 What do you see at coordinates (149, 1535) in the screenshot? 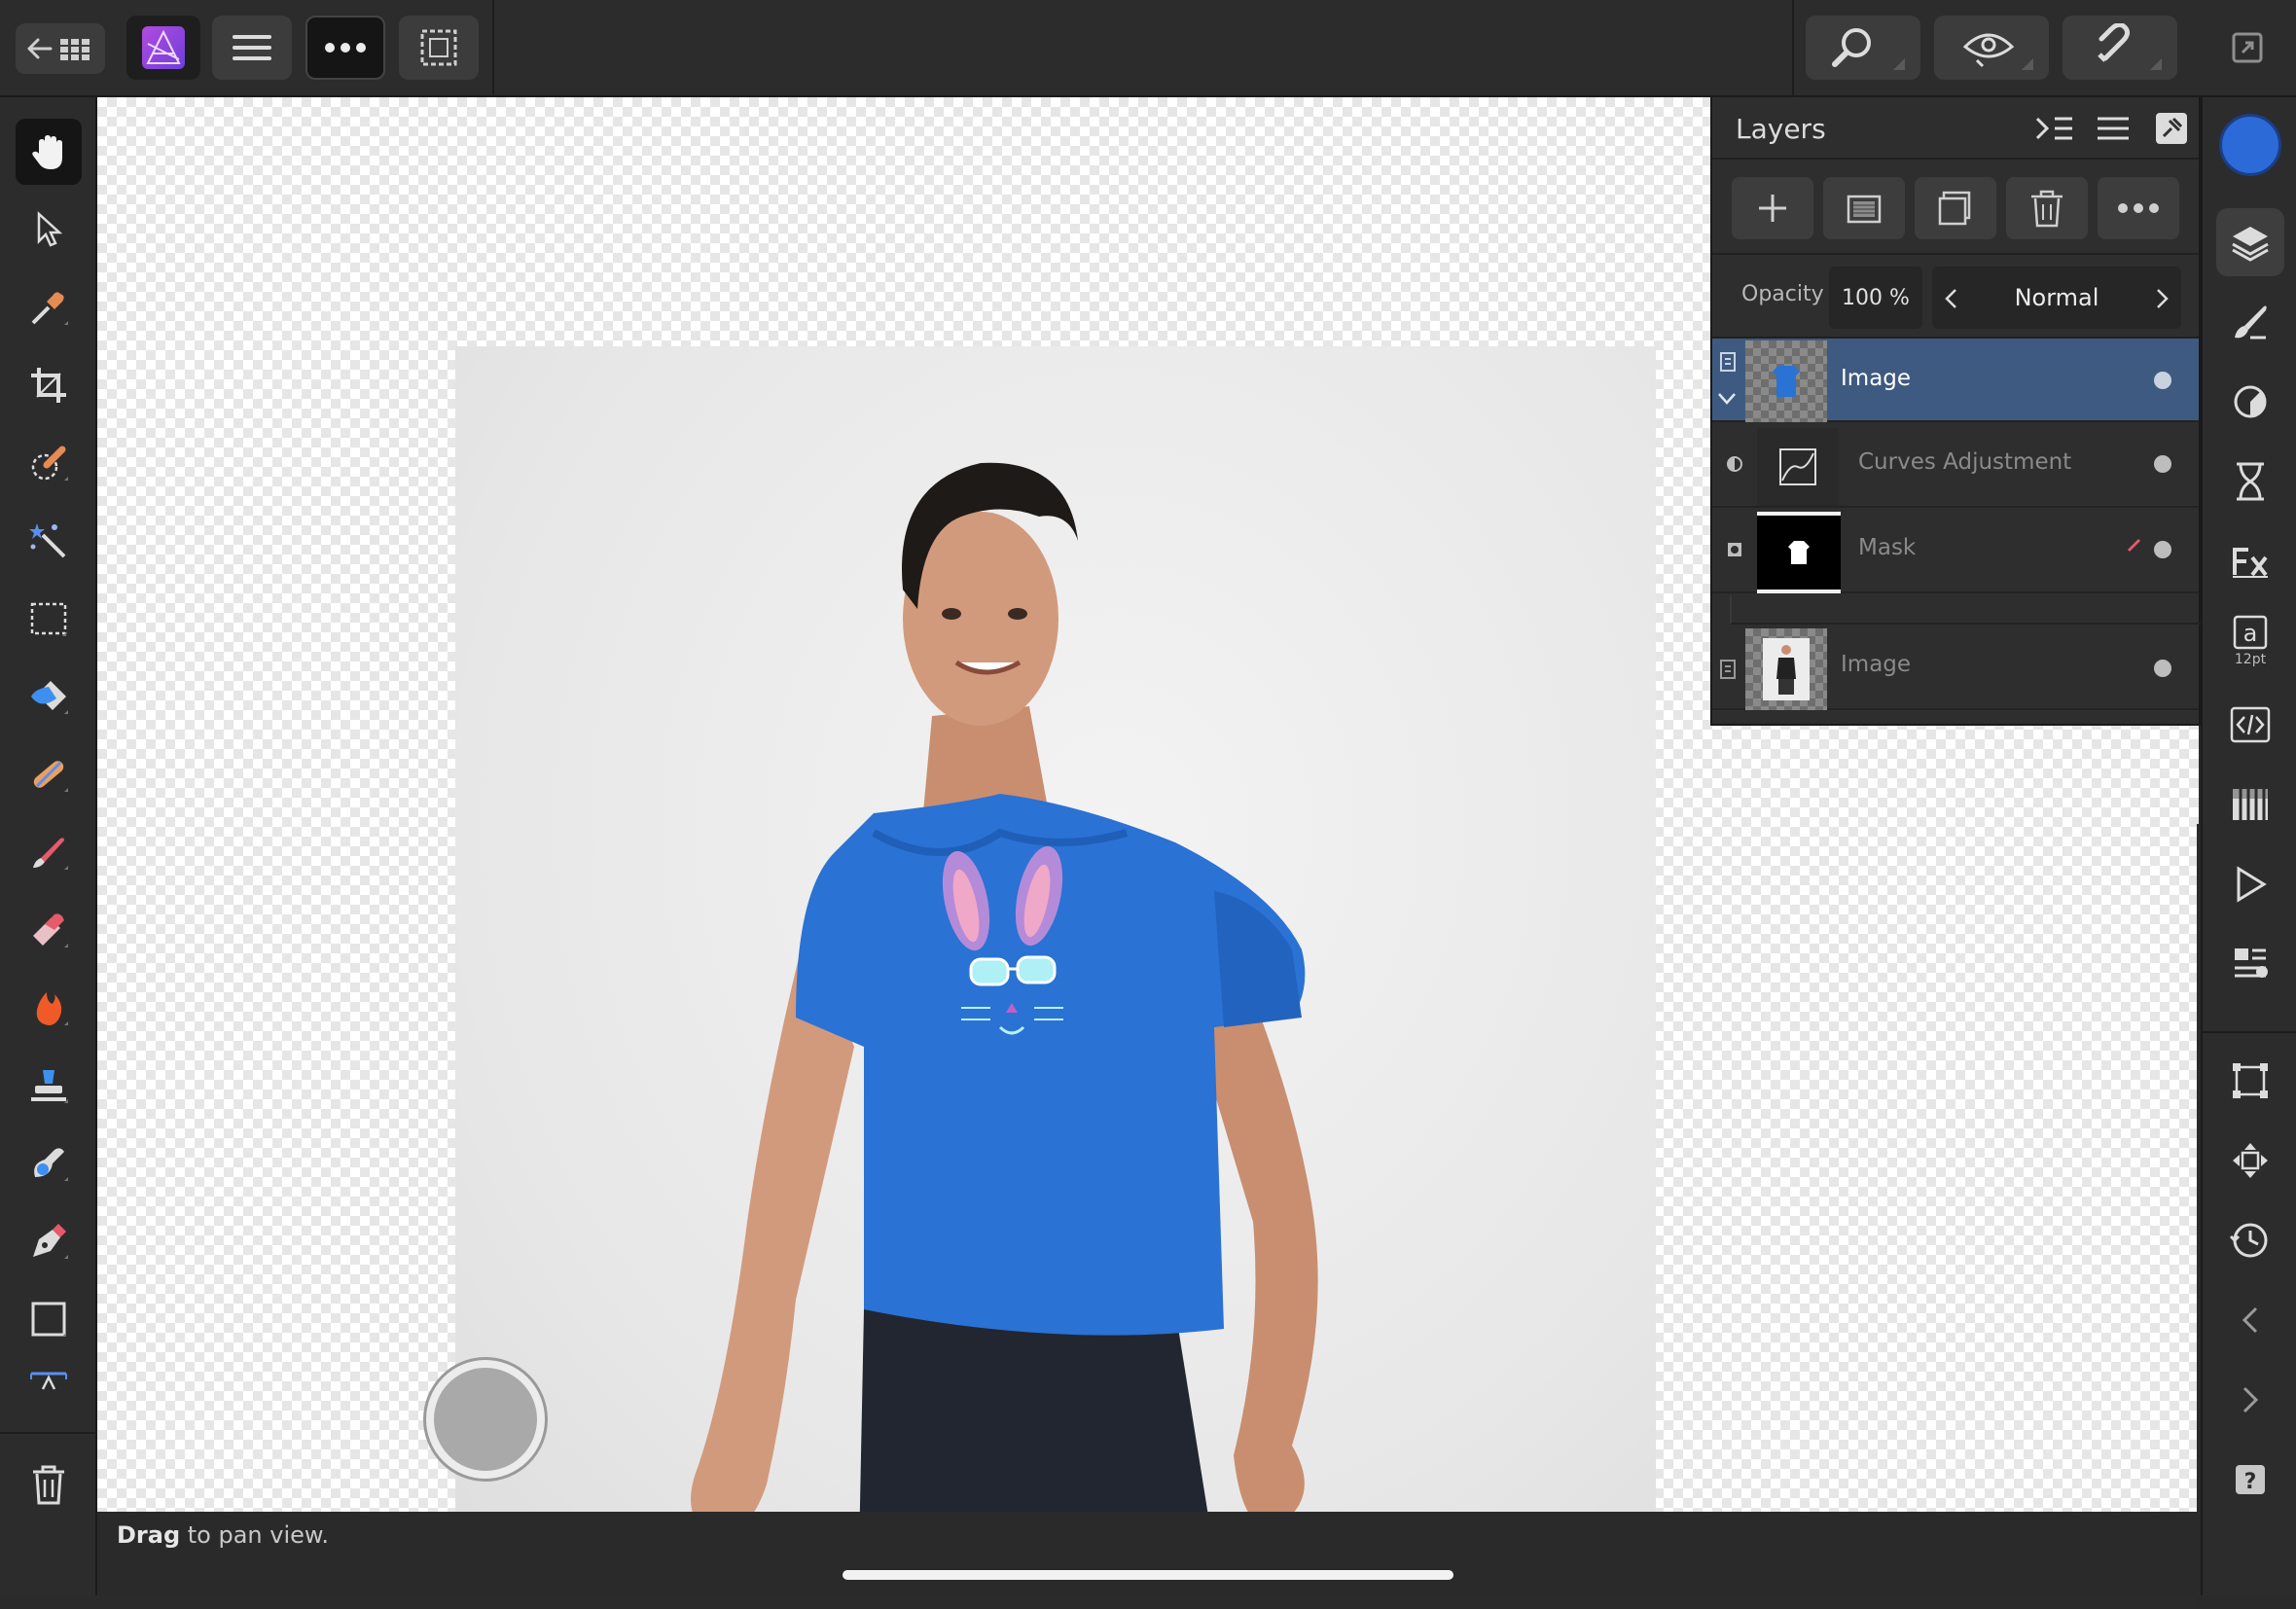
I see `status-action: Drag` at bounding box center [149, 1535].